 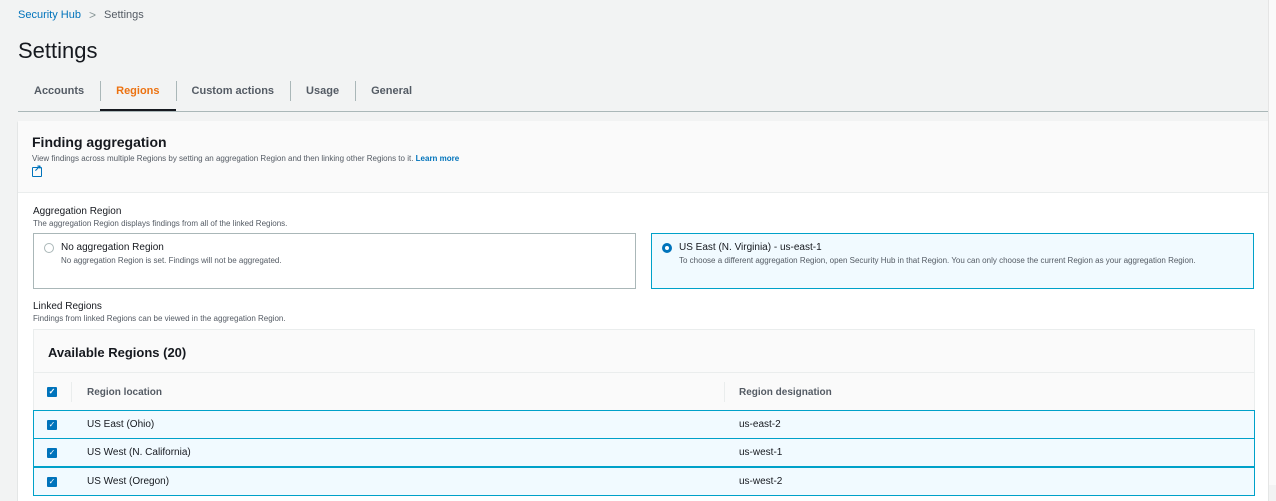 I want to click on page-title: Settings, so click(x=58, y=50).